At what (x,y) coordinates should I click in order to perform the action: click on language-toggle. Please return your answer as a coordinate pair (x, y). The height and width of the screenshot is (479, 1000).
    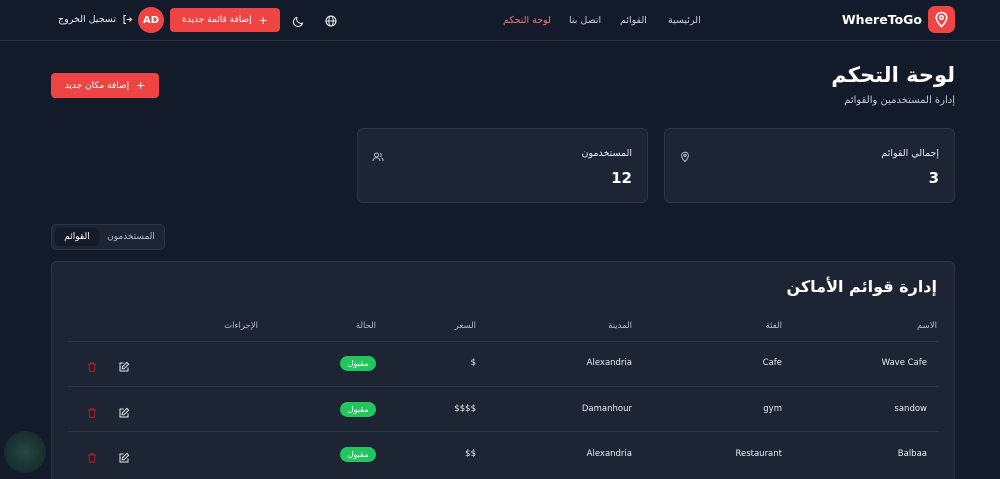
    Looking at the image, I should click on (331, 20).